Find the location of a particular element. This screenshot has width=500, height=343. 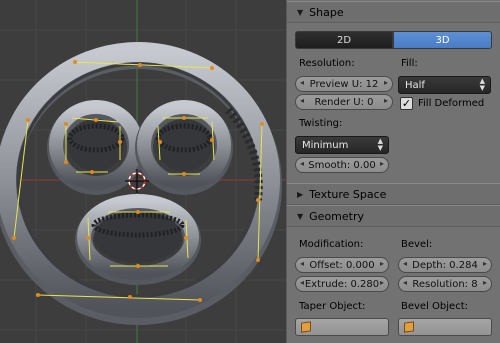

twisting-dropdown: Minimum ▲ ▼ is located at coordinates (342, 145).